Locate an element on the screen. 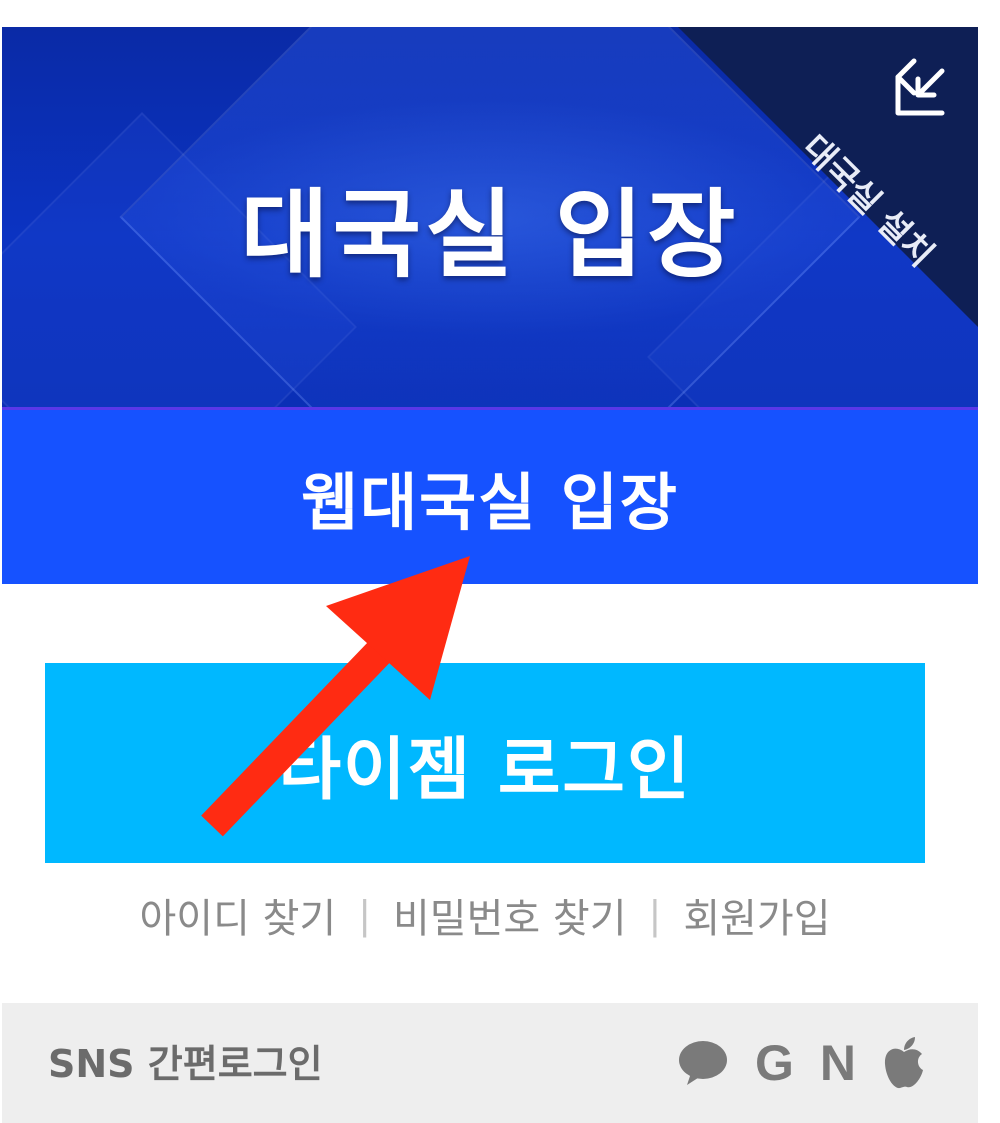 The height and width of the screenshot is (1123, 1000). kakao-icon is located at coordinates (703, 1063).